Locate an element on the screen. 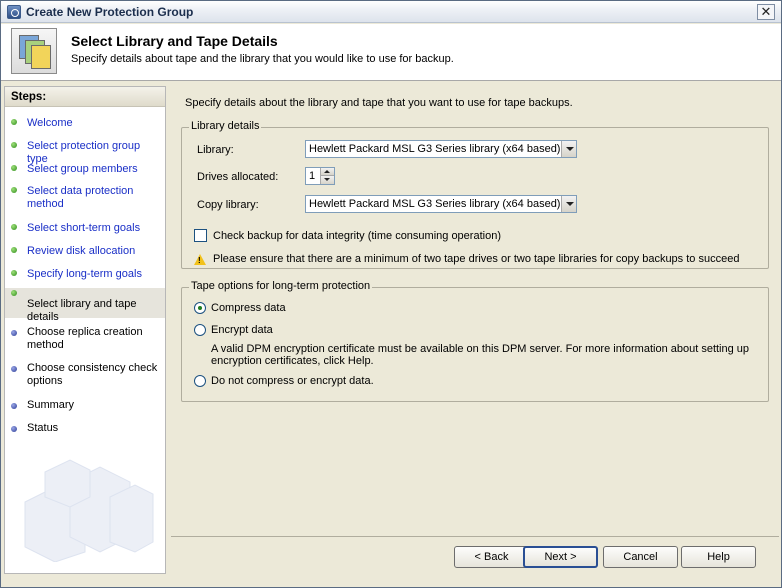 This screenshot has width=782, height=588. stepper-down-icon is located at coordinates (327, 180).